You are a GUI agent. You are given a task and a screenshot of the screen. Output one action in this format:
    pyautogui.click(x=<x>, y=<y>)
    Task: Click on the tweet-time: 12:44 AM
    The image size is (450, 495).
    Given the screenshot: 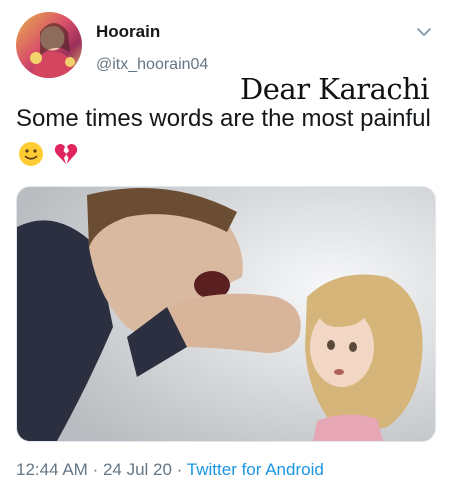 What is the action you would take?
    pyautogui.click(x=52, y=469)
    